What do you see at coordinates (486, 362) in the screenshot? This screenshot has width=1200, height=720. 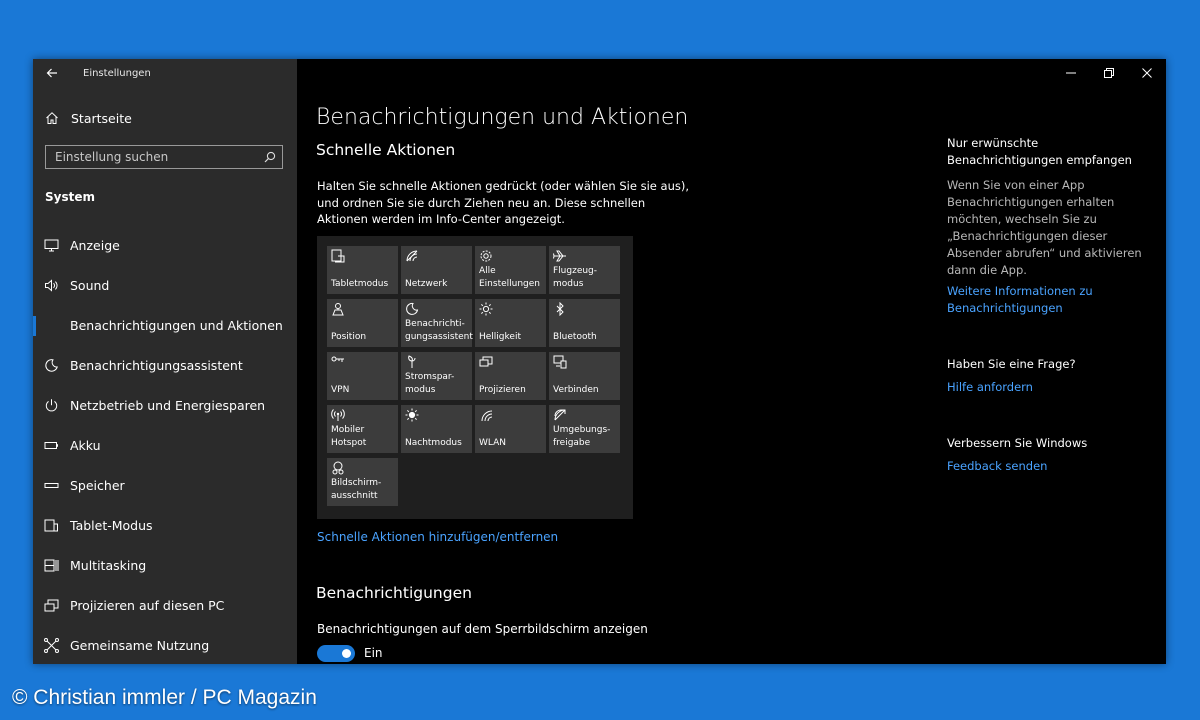 I see `project-icon` at bounding box center [486, 362].